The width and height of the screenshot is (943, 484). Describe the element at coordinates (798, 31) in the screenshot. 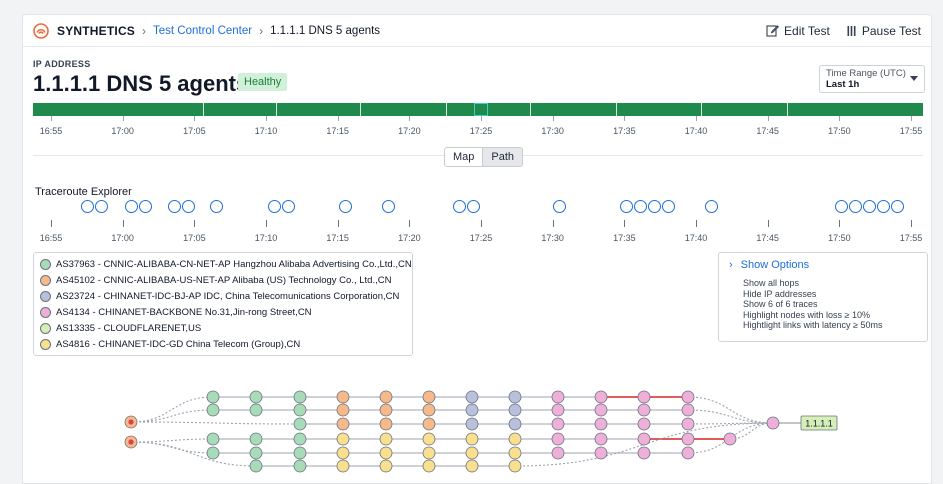

I see `edit-test-button: Edit Test` at that location.